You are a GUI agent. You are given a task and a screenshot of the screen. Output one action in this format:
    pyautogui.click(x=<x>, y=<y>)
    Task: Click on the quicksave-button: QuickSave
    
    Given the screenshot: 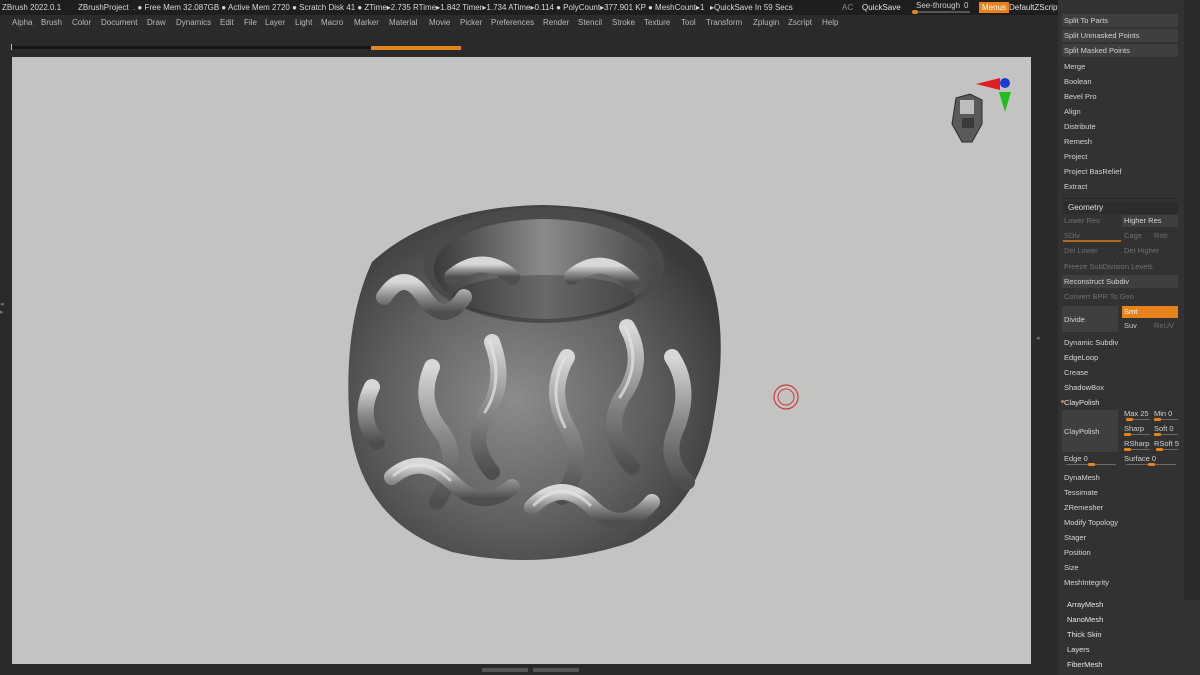 What is the action you would take?
    pyautogui.click(x=881, y=7)
    